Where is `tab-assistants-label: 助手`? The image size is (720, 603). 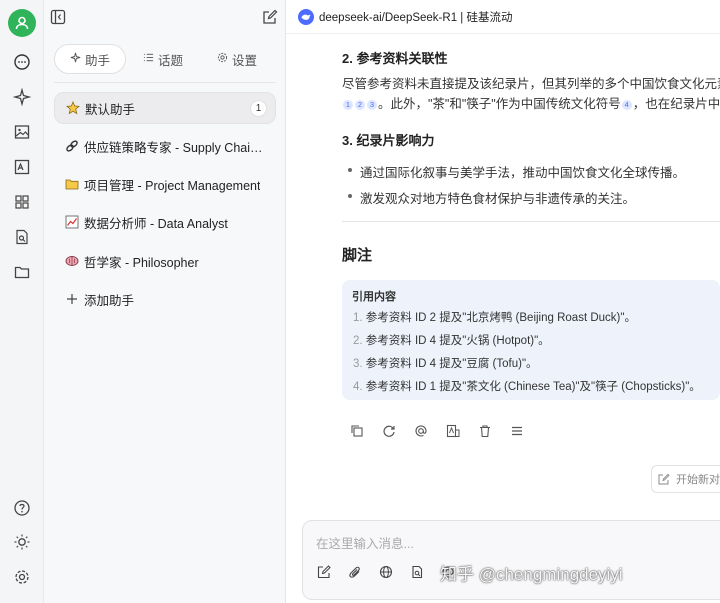
tab-assistants-label: 助手 is located at coordinates (97, 60).